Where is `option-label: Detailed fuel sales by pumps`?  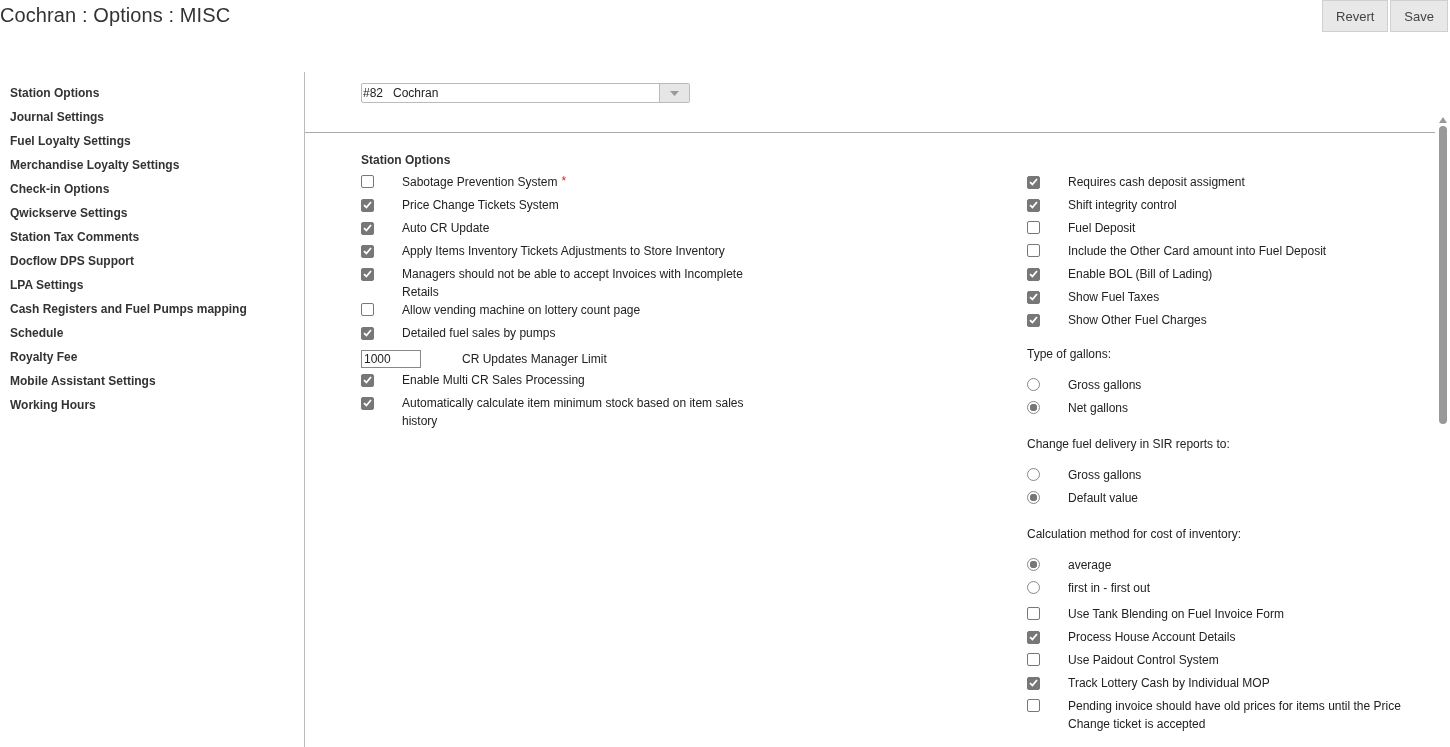 option-label: Detailed fuel sales by pumps is located at coordinates (479, 333).